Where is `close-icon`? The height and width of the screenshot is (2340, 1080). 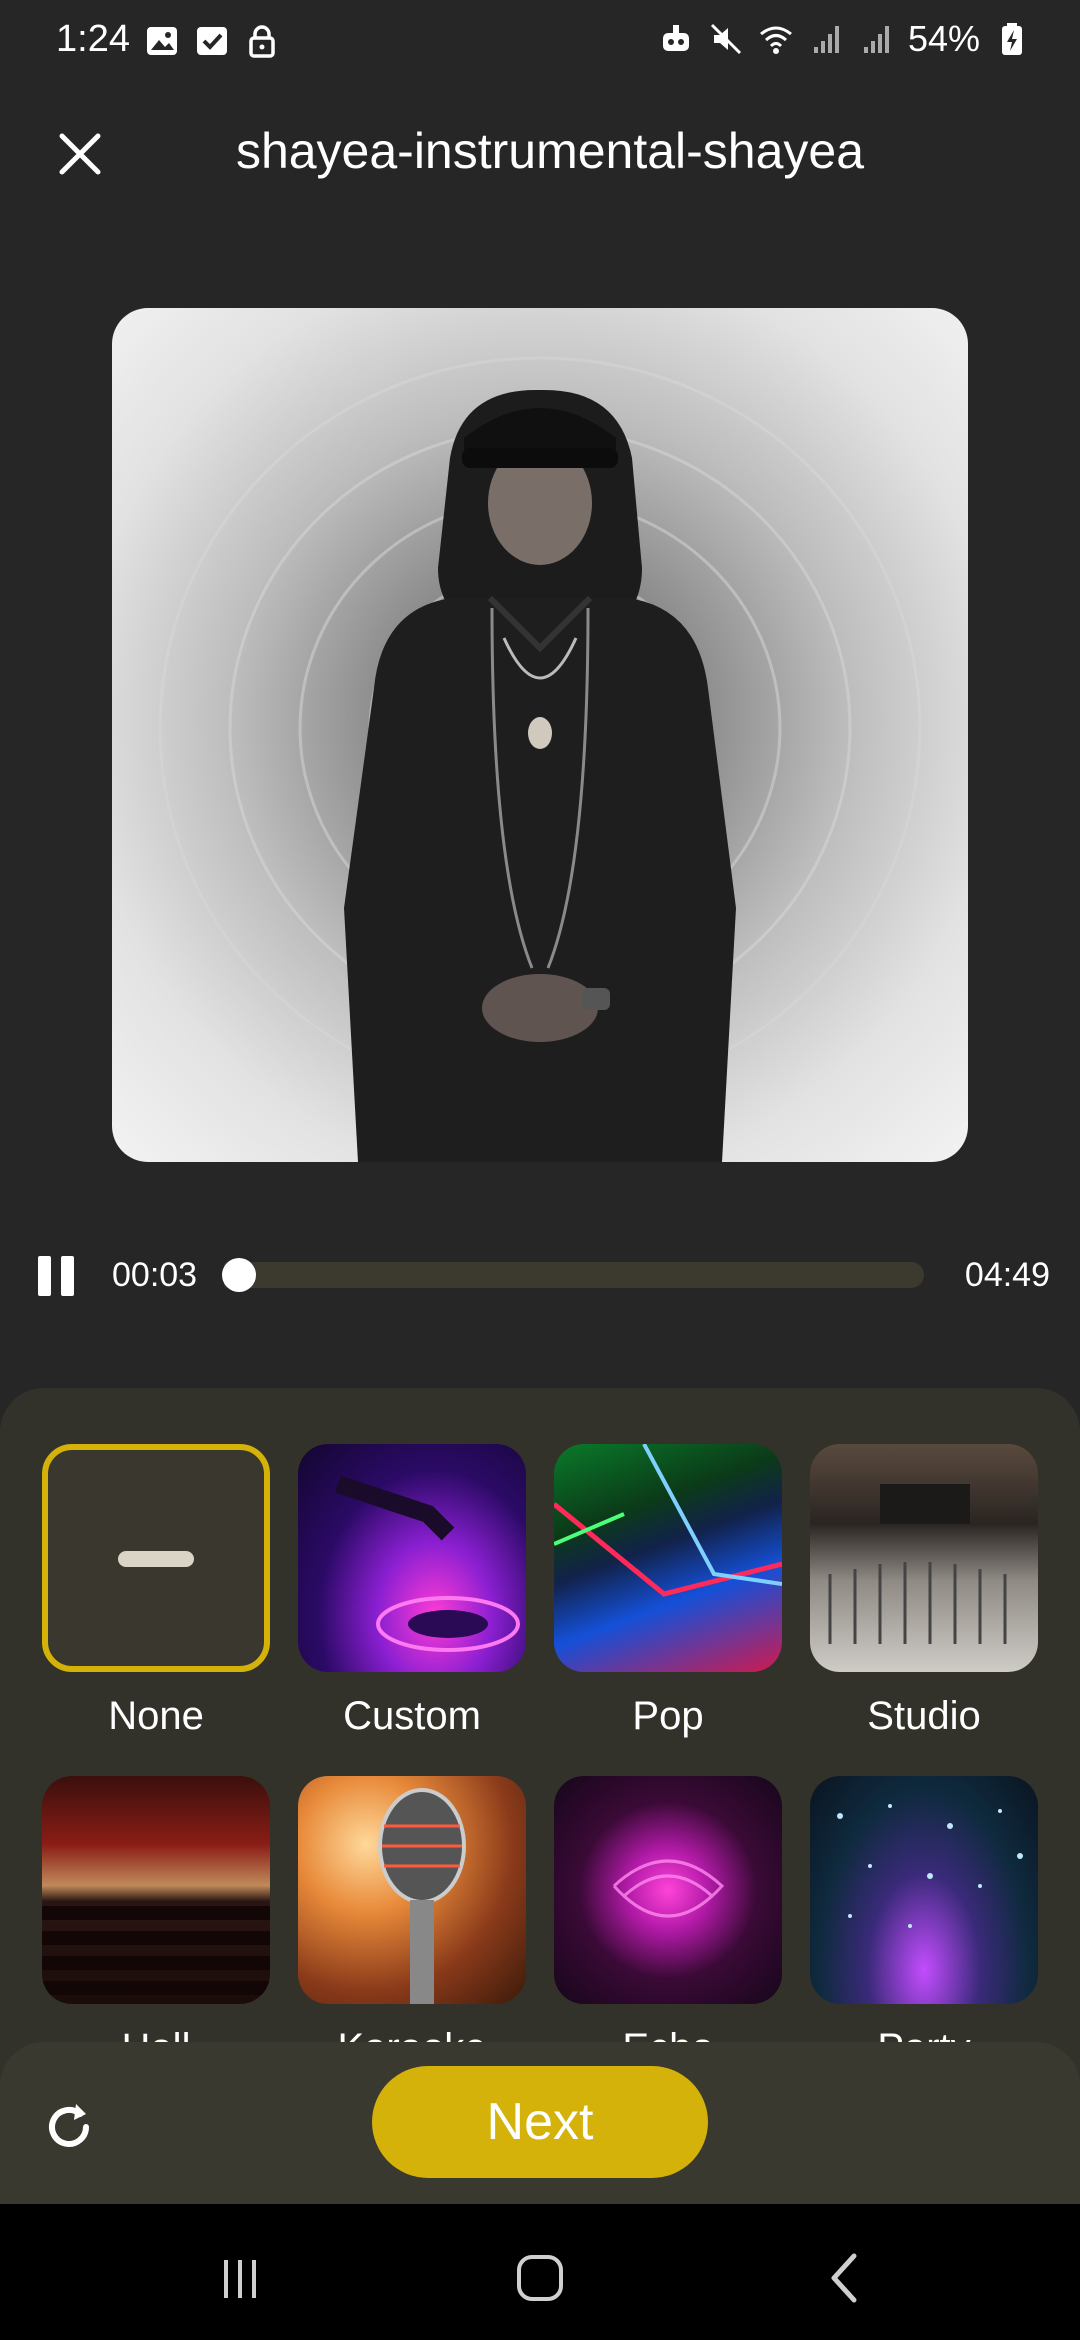 close-icon is located at coordinates (80, 154).